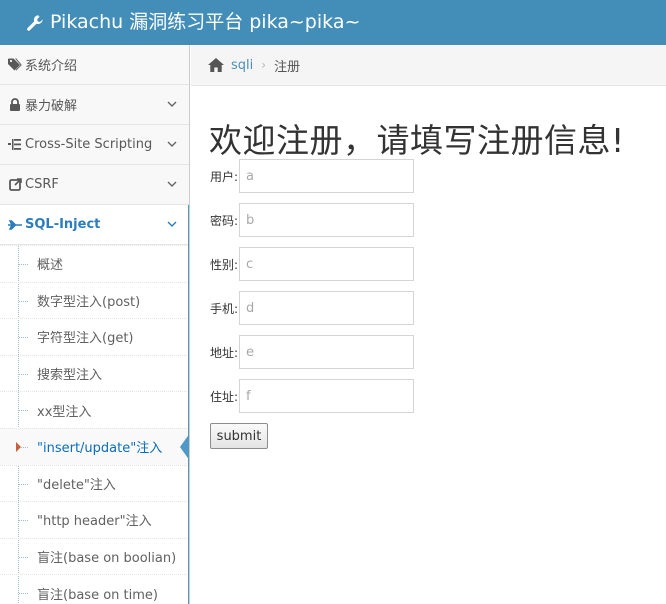 This screenshot has width=666, height=604. What do you see at coordinates (224, 264) in the screenshot?
I see `field-label: 性别:` at bounding box center [224, 264].